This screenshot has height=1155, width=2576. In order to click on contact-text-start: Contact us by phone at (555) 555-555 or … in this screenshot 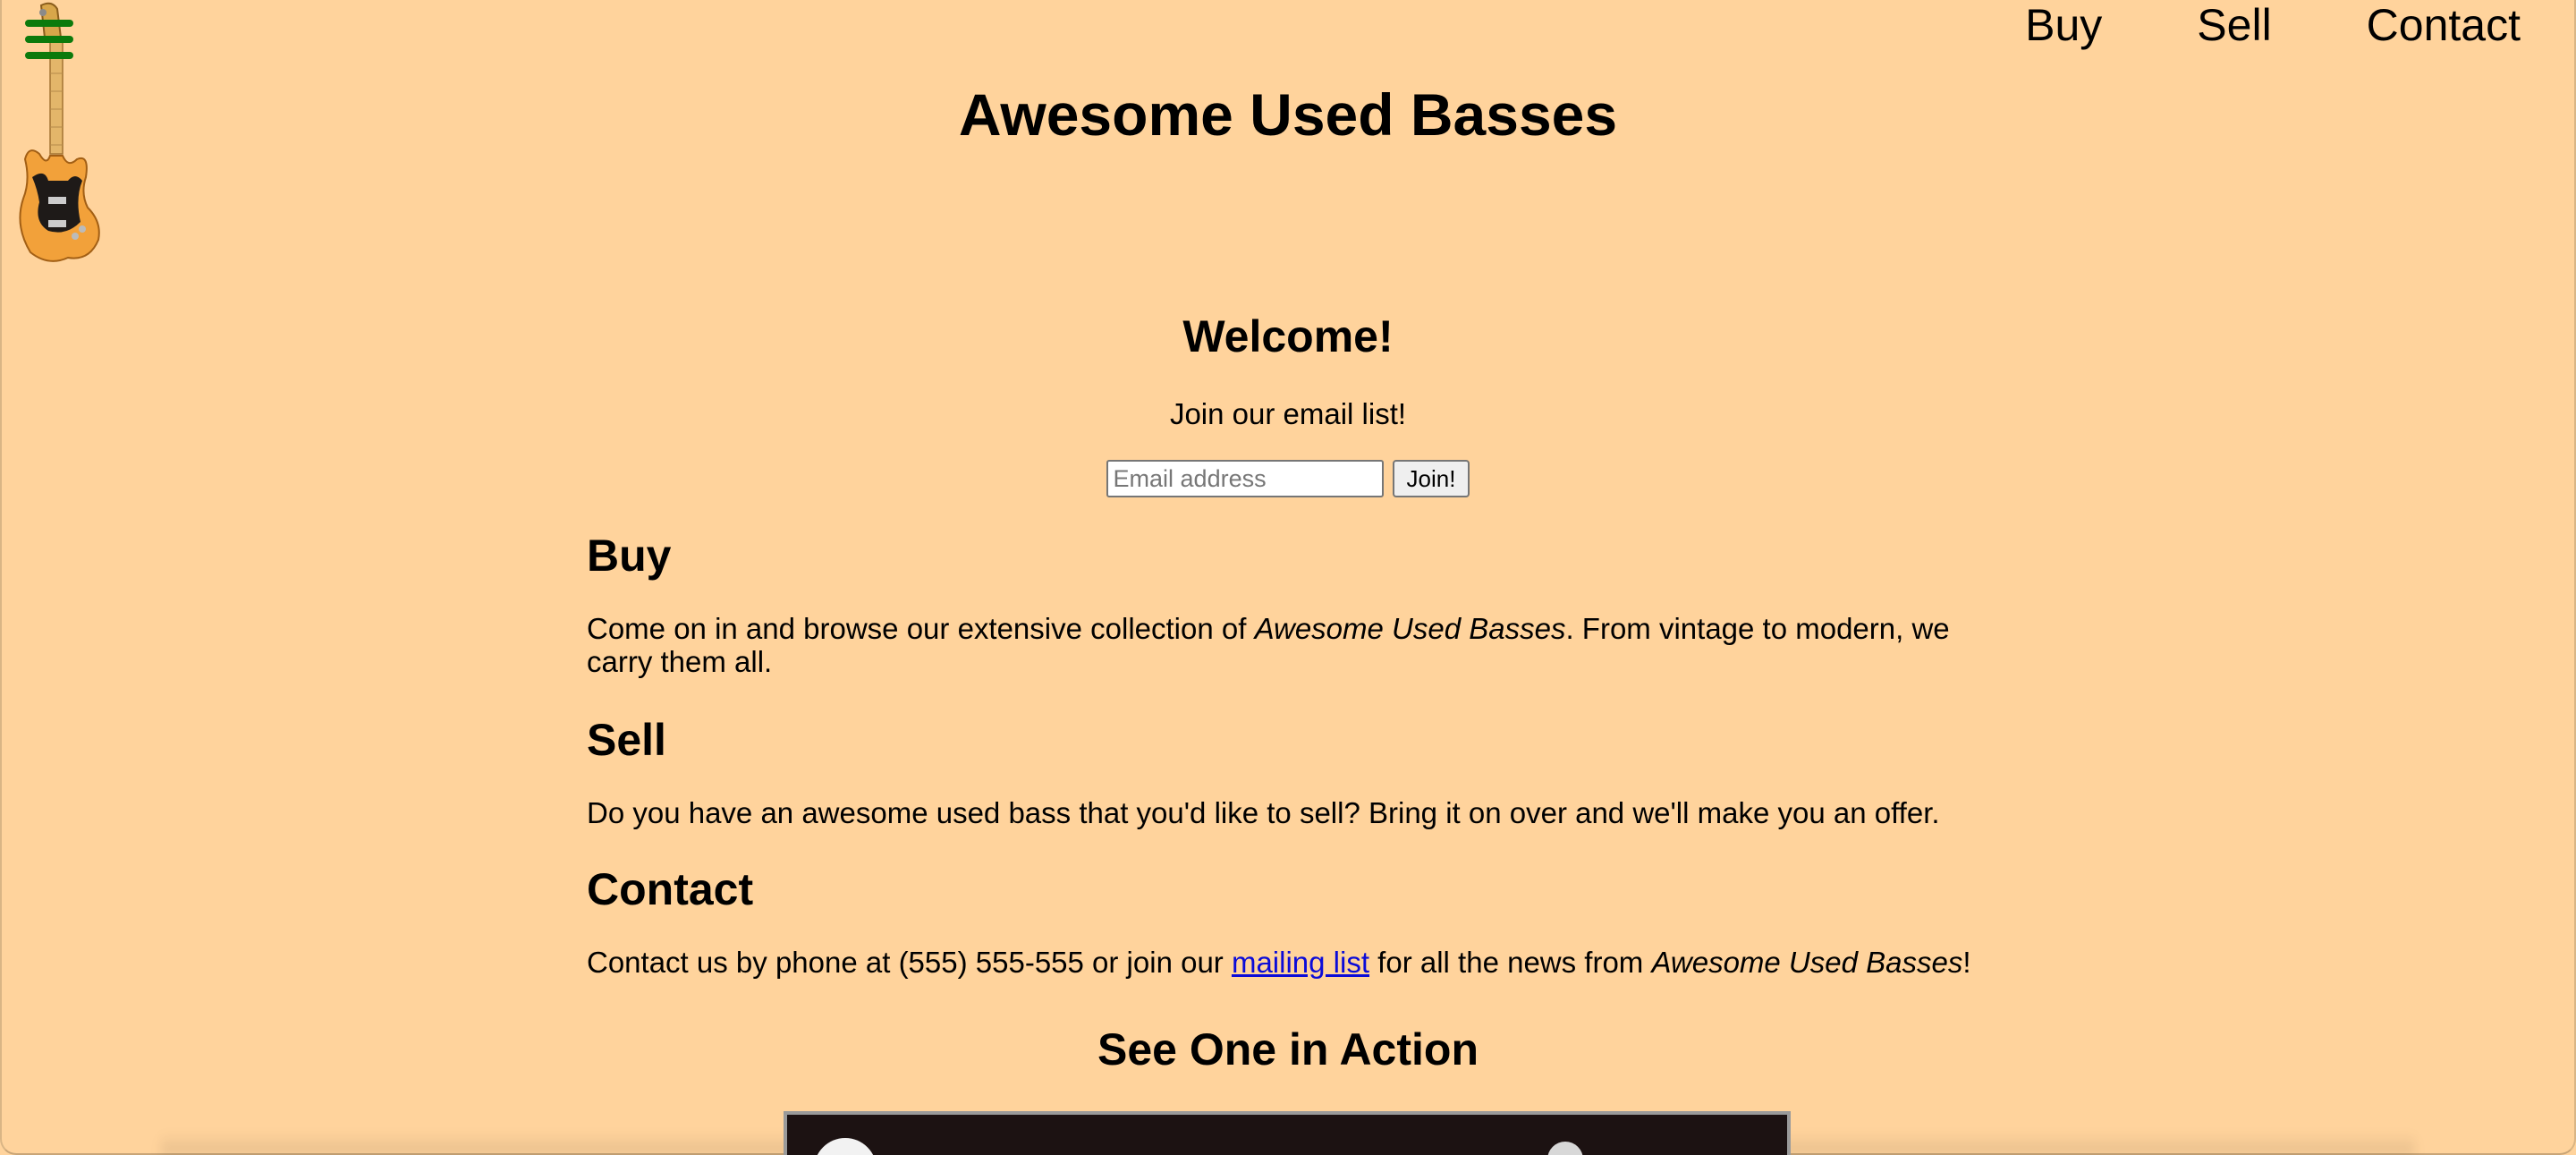, I will do `click(909, 962)`.